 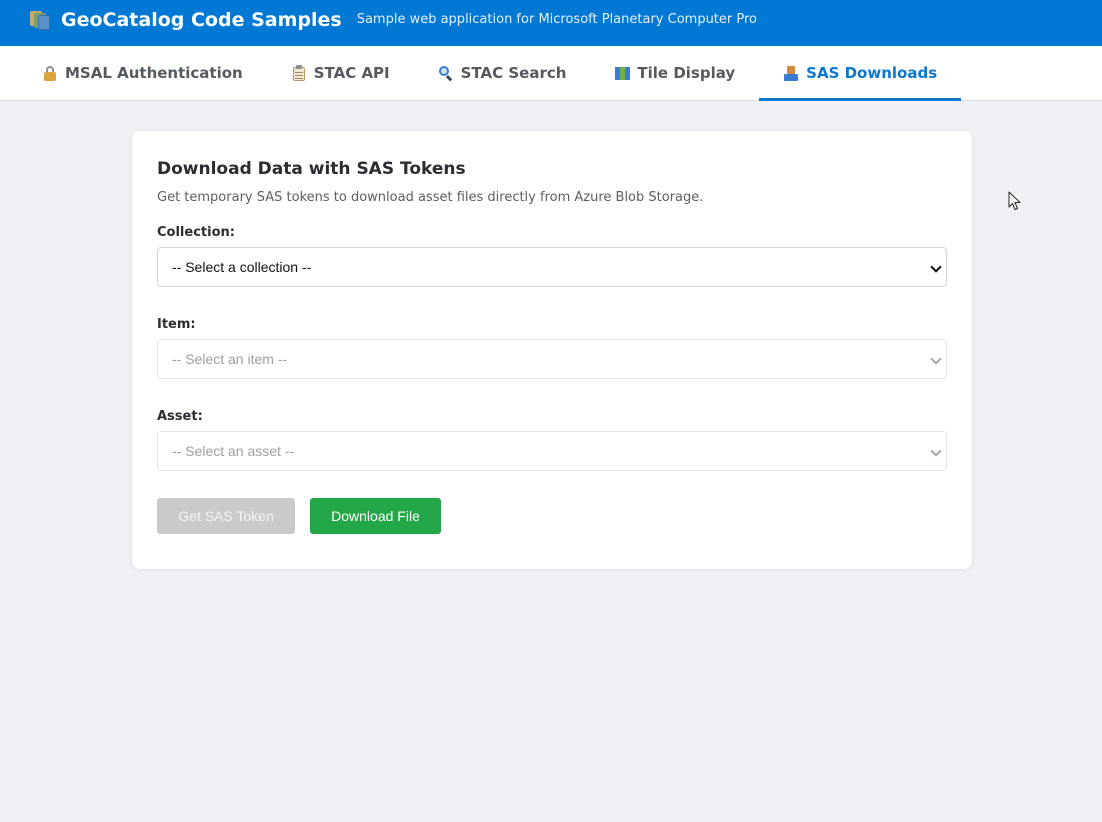 I want to click on item-select: -- Select an item --, so click(x=552, y=359).